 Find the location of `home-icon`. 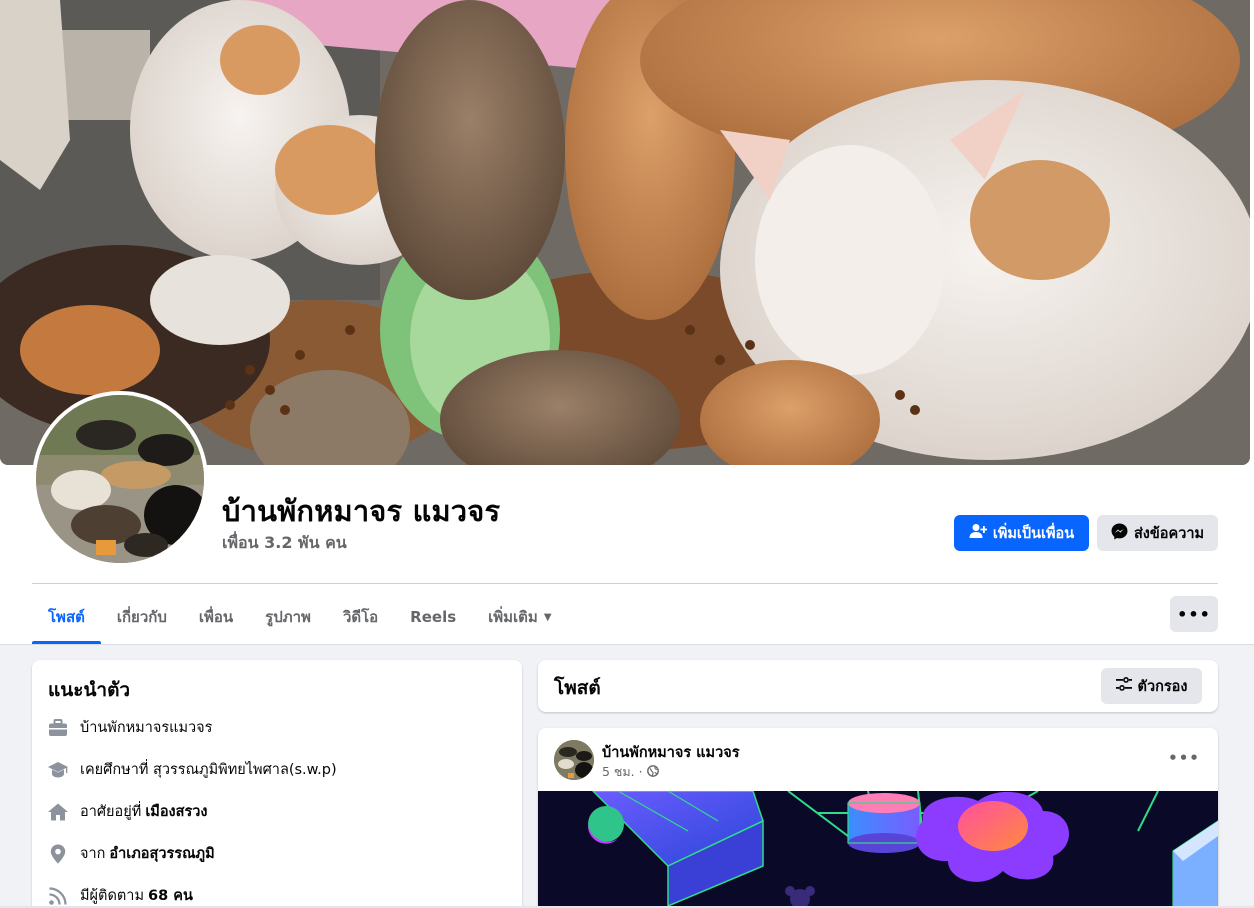

home-icon is located at coordinates (58, 812).